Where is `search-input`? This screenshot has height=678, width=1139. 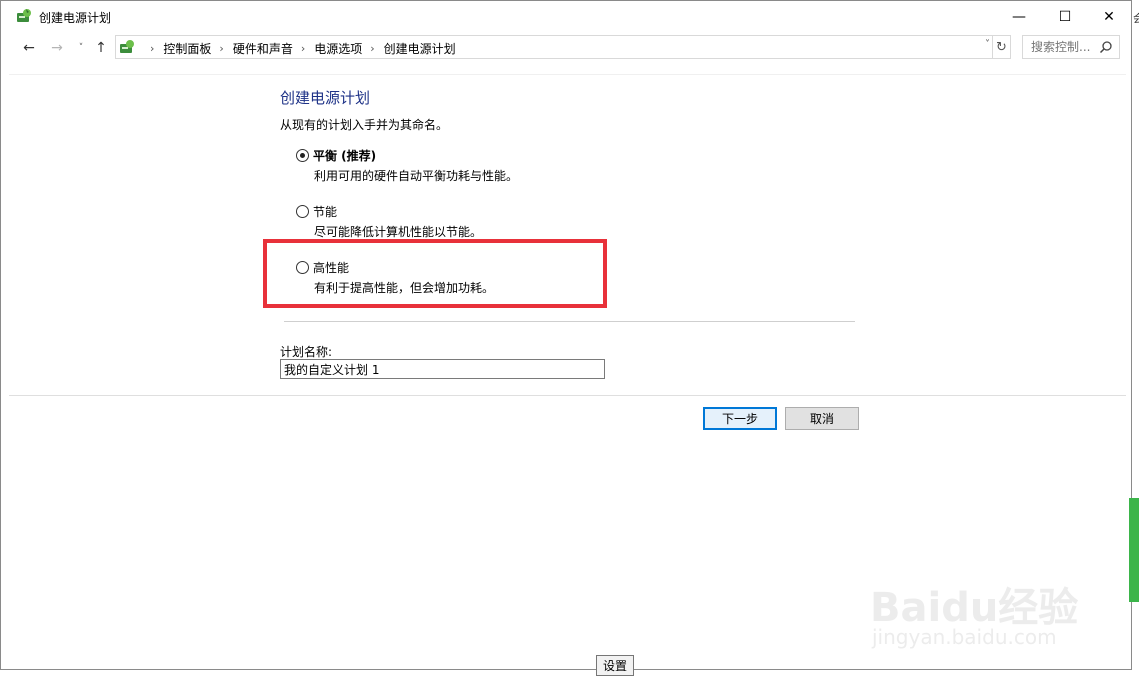
search-input is located at coordinates (1062, 47).